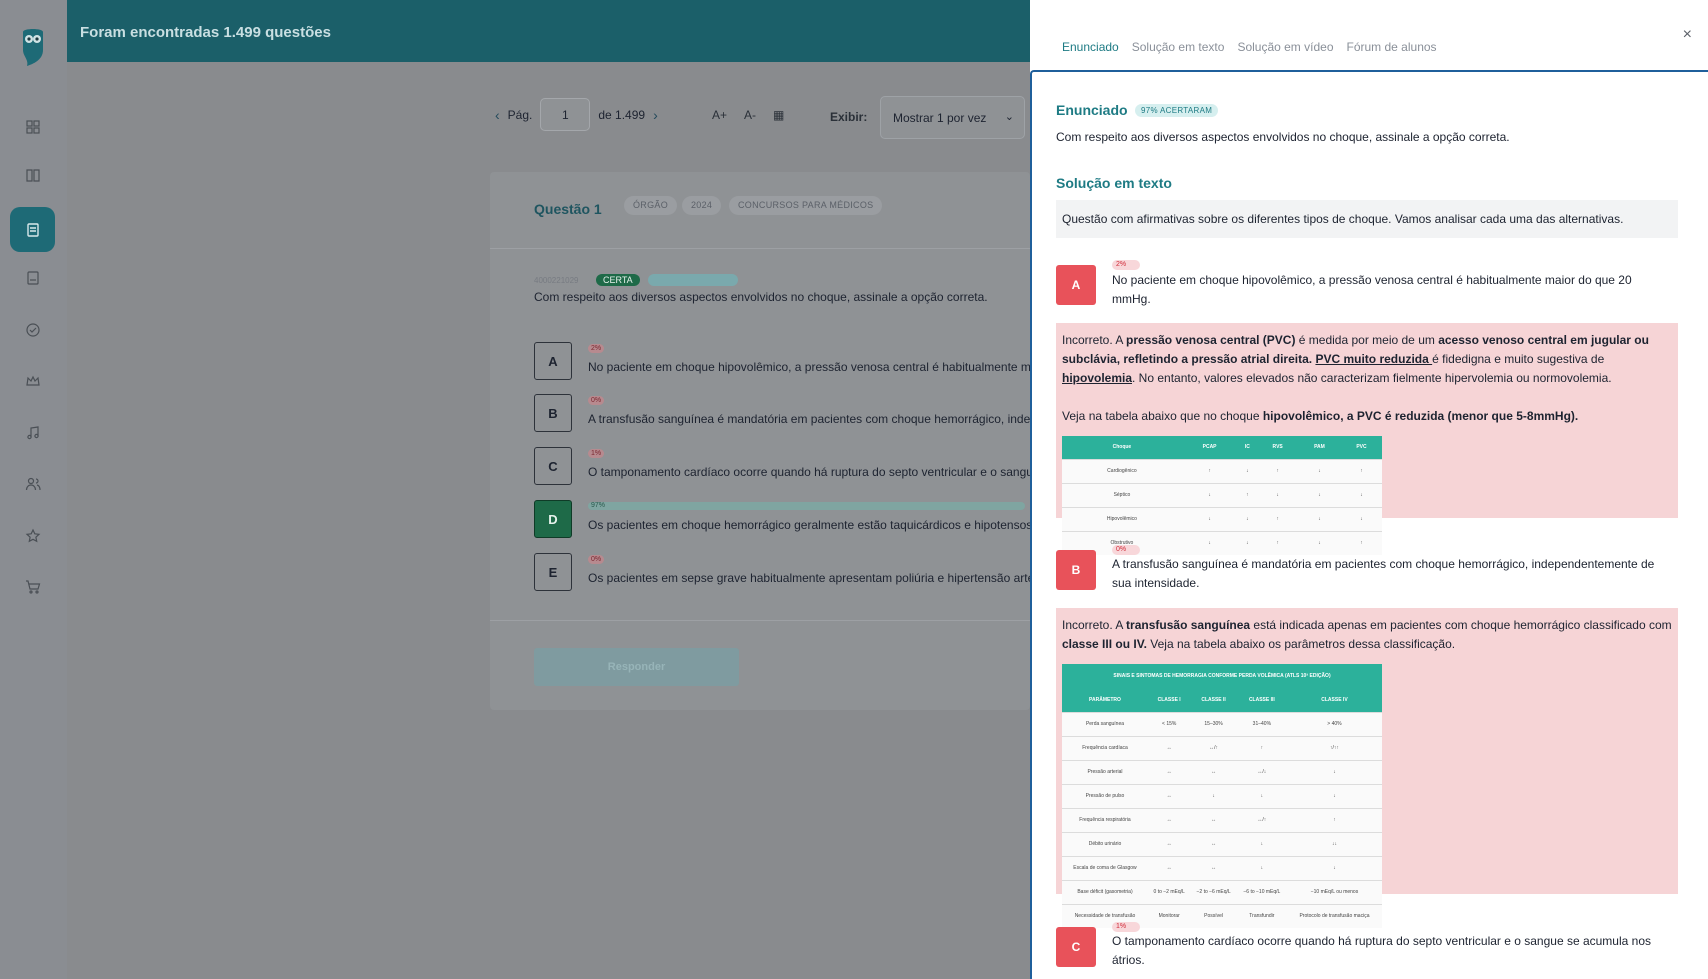  I want to click on sidebar, so click(33, 489).